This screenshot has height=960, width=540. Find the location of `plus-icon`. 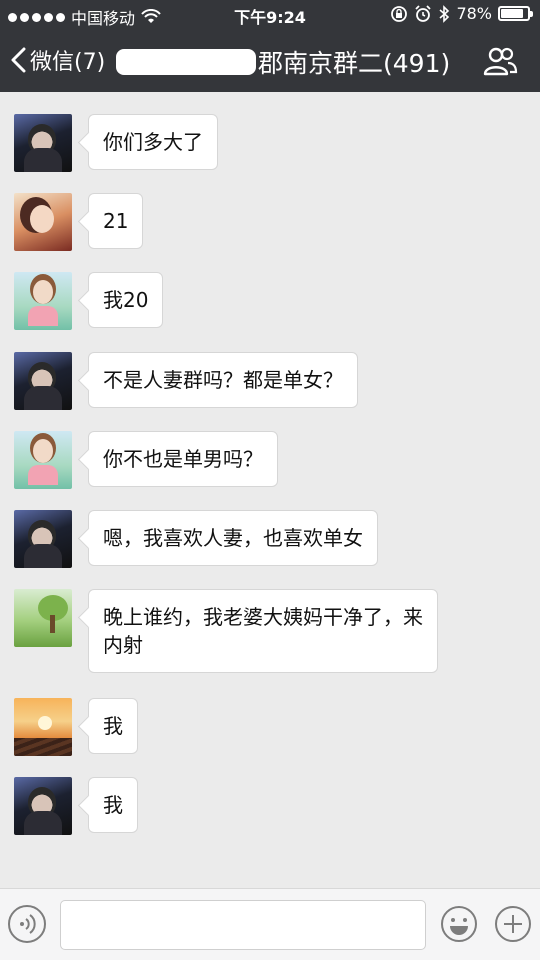

plus-icon is located at coordinates (513, 924).